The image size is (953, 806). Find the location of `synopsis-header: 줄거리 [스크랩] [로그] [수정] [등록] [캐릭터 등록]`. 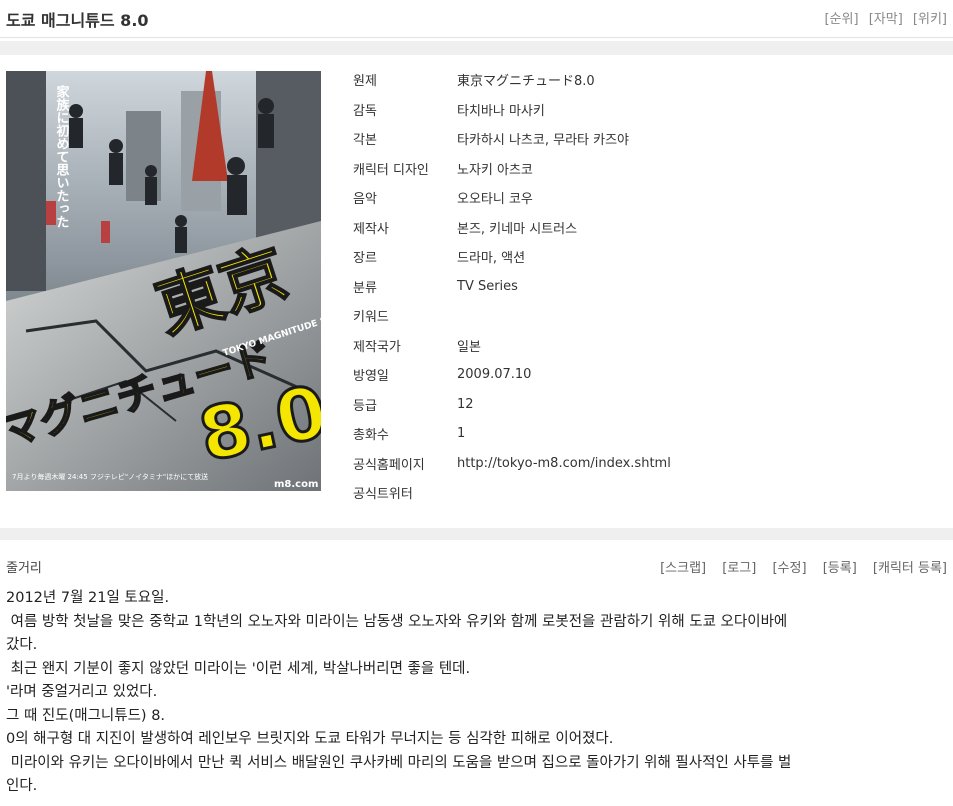

synopsis-header: 줄거리 [스크랩] [로그] [수정] [등록] [캐릭터 등록] is located at coordinates (476, 566).